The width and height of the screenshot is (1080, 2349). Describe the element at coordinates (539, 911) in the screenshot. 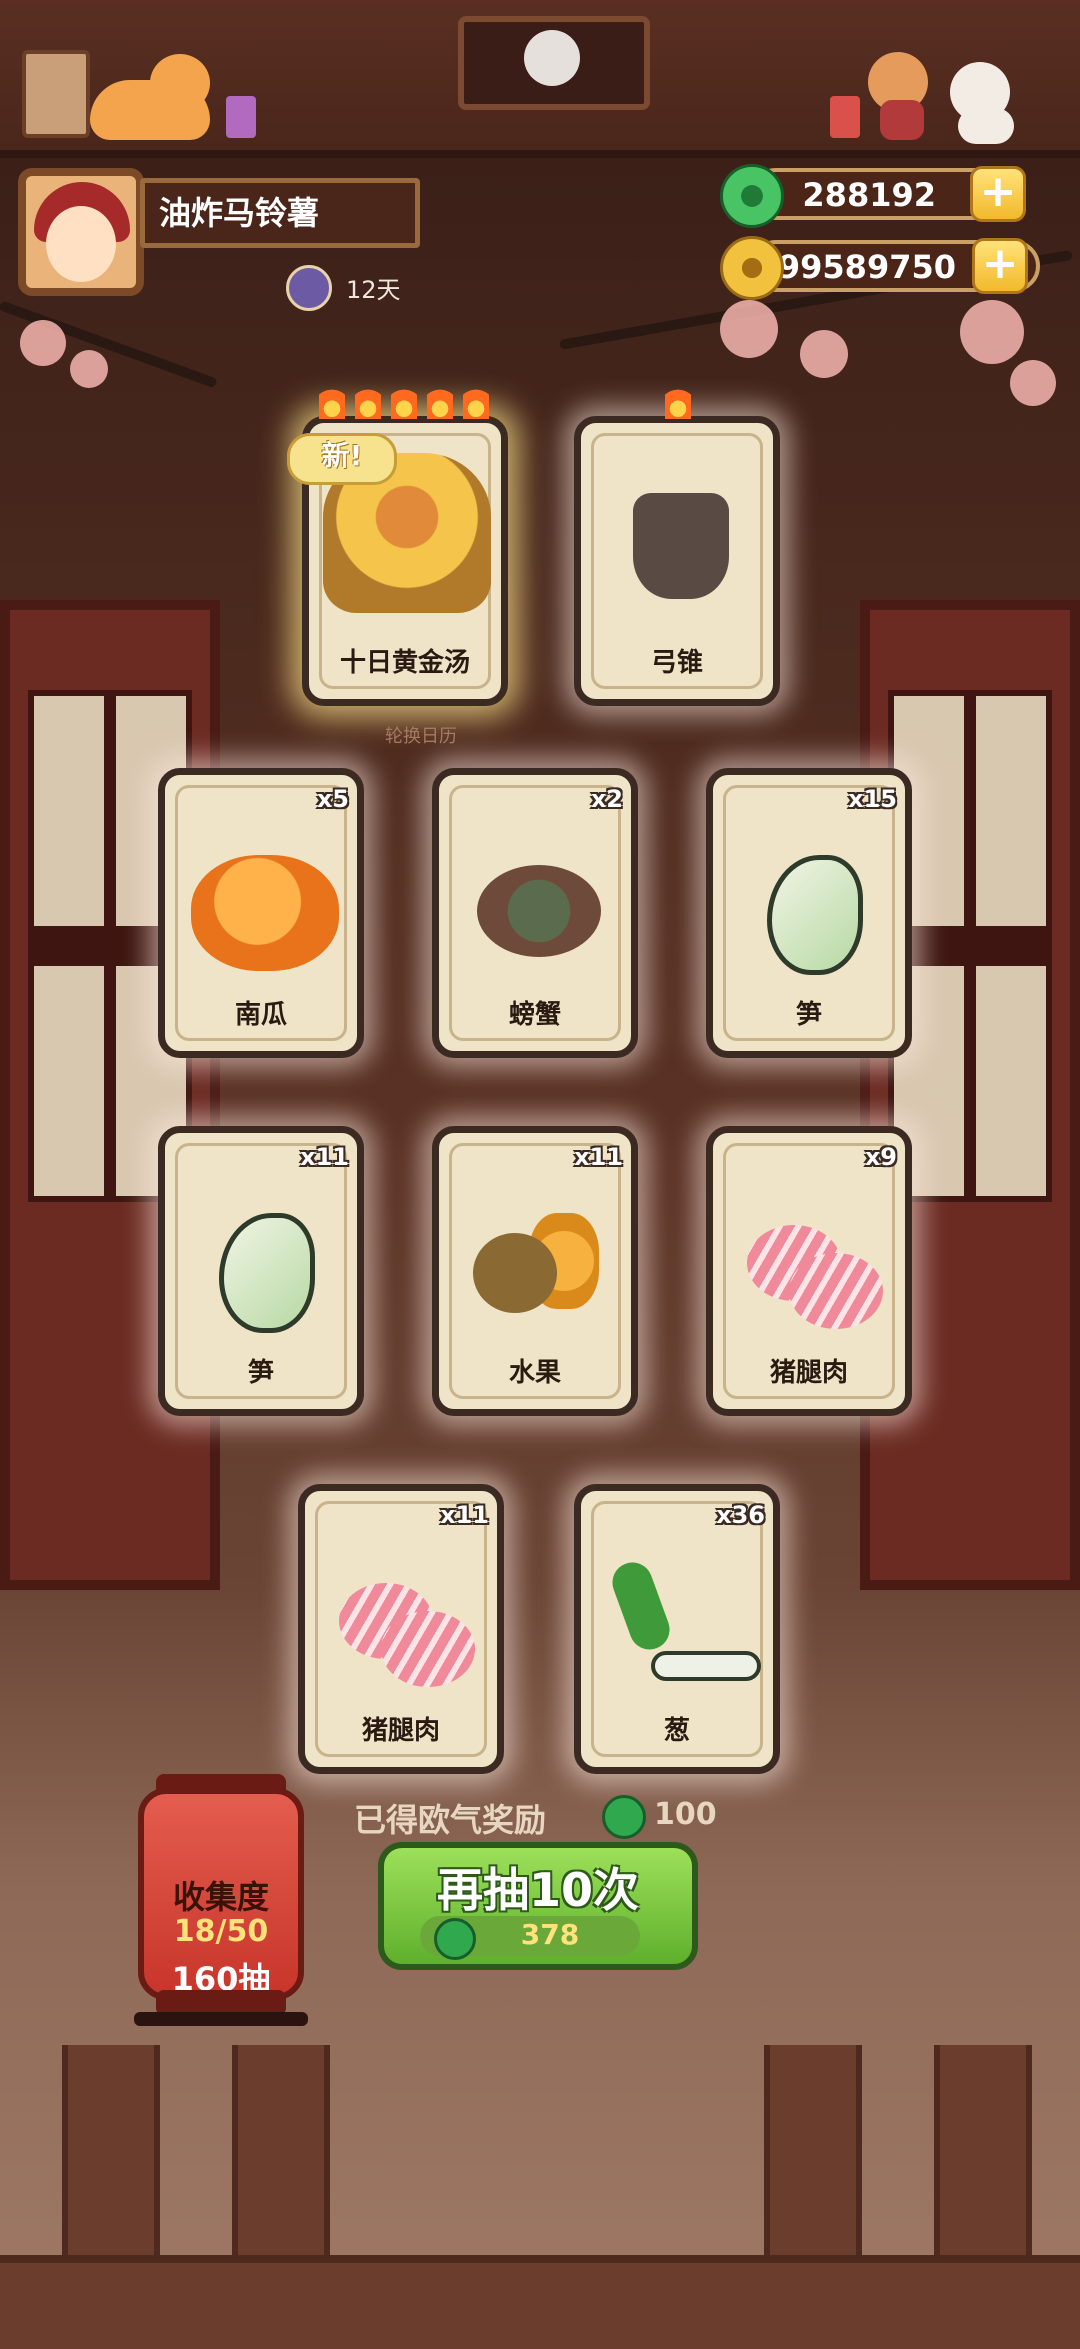

I see `crab-icon` at that location.